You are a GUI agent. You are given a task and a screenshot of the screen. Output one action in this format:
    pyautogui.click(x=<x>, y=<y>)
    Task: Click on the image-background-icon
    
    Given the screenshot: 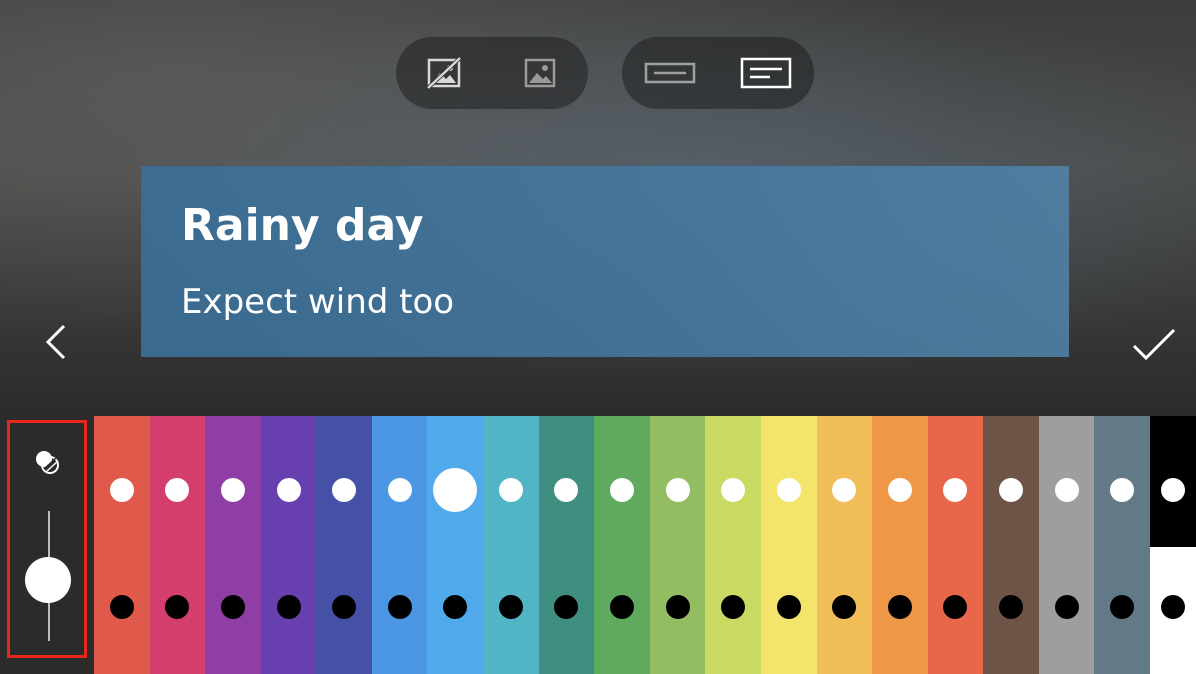 What is the action you would take?
    pyautogui.click(x=540, y=73)
    